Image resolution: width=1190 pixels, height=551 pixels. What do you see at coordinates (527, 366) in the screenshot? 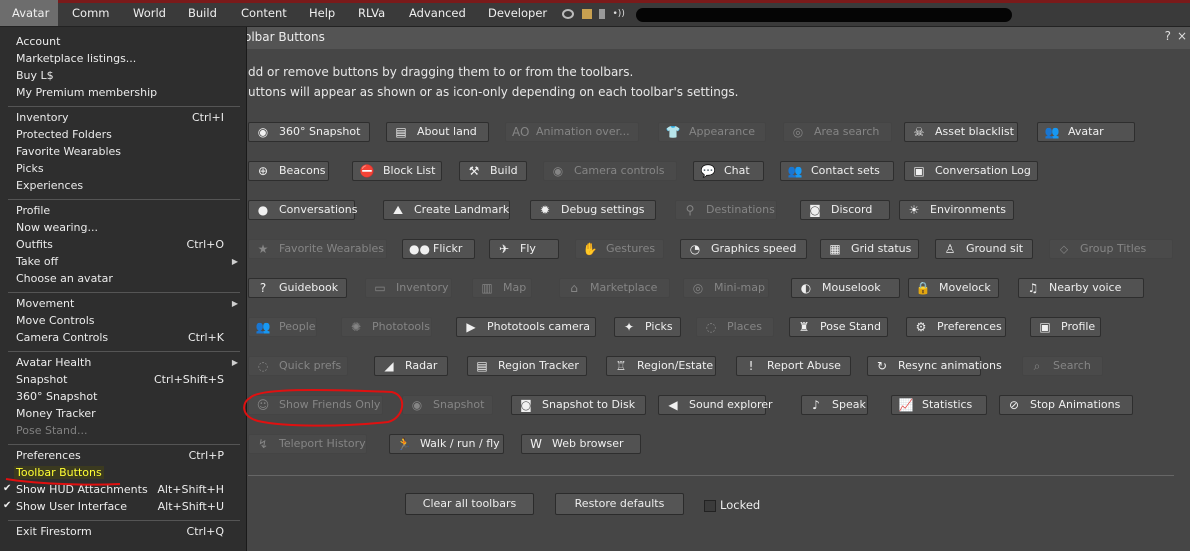
I see `toolbar-button-region-tracker: ▤ Region Tracker` at bounding box center [527, 366].